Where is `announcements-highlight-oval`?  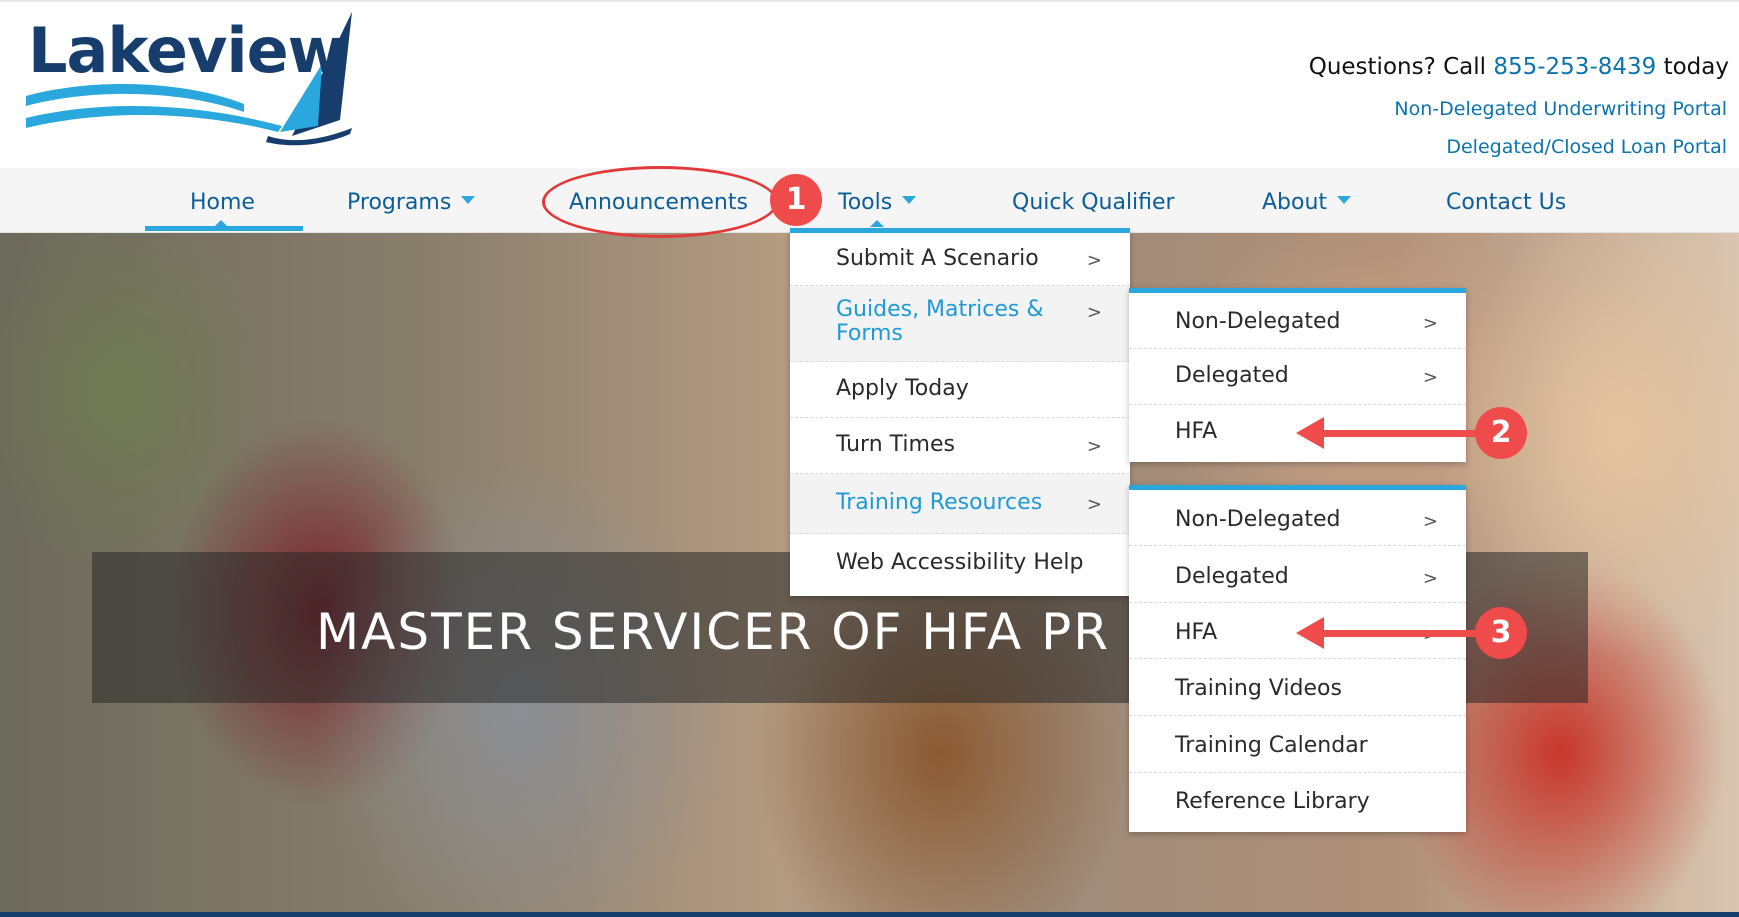 announcements-highlight-oval is located at coordinates (660, 202).